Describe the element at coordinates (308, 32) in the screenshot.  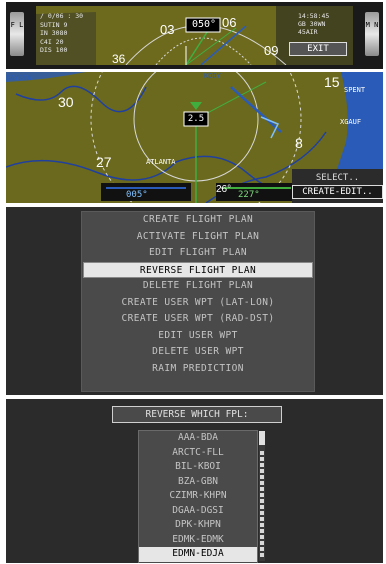
I see `right-readout-3: 45AIR` at that location.